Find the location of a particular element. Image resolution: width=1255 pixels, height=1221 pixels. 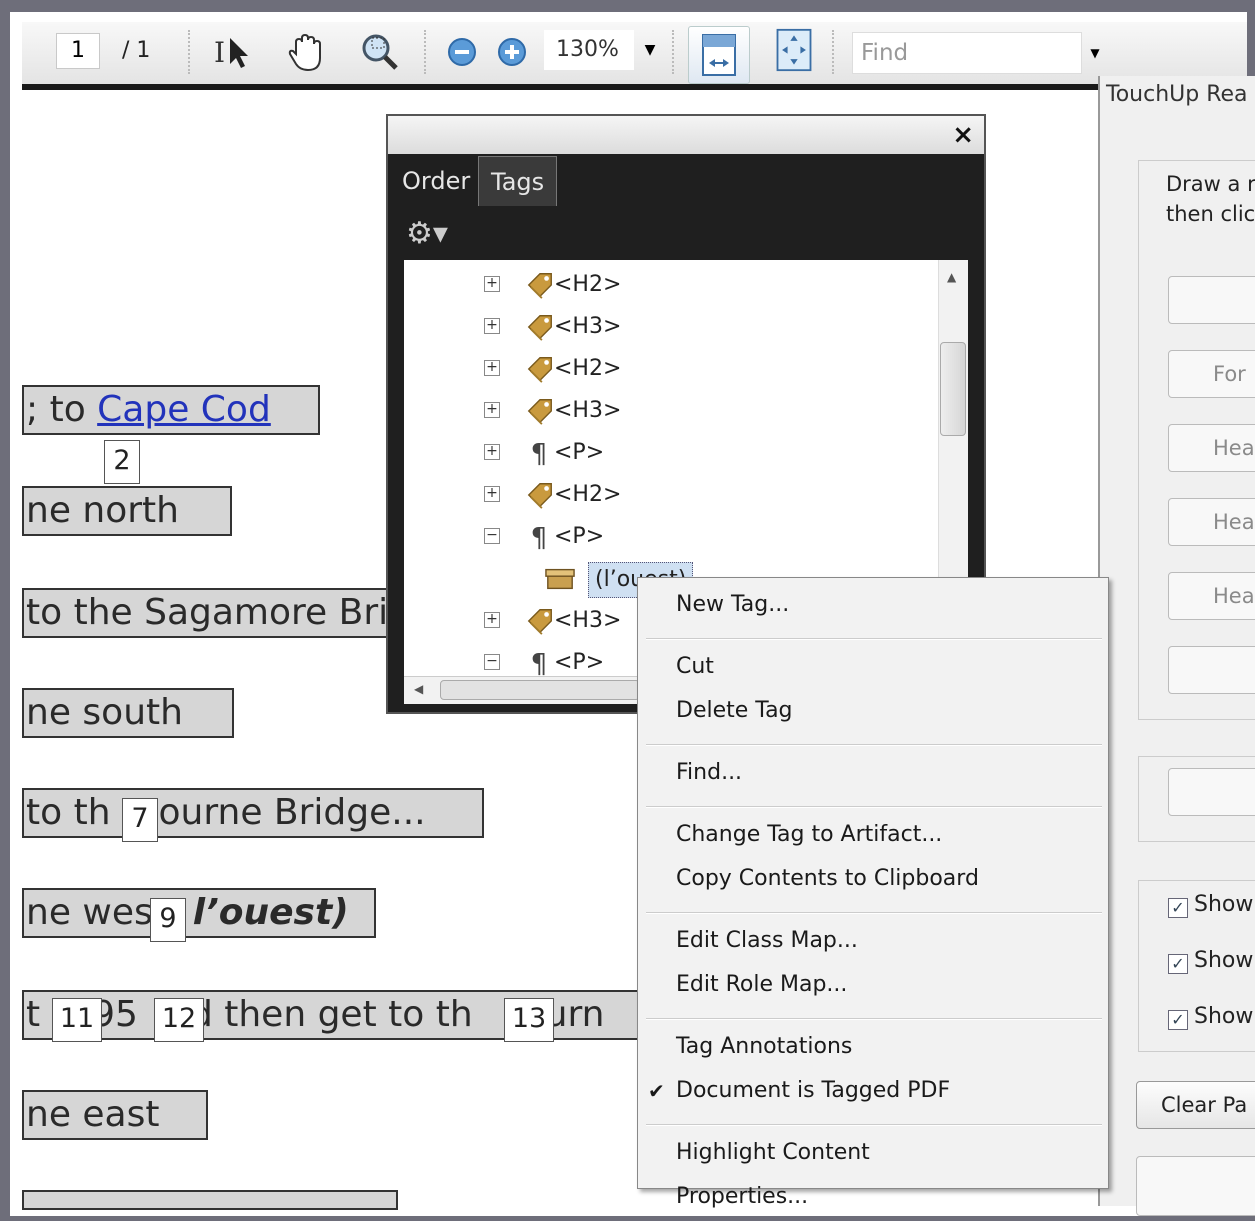

scroll-left-arrow: ◀ is located at coordinates (418, 689).